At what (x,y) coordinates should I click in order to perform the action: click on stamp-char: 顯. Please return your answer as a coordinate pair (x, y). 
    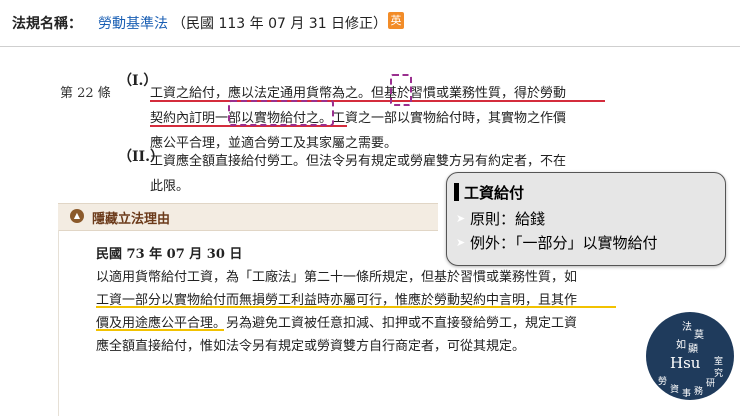
    Looking at the image, I should click on (693, 349).